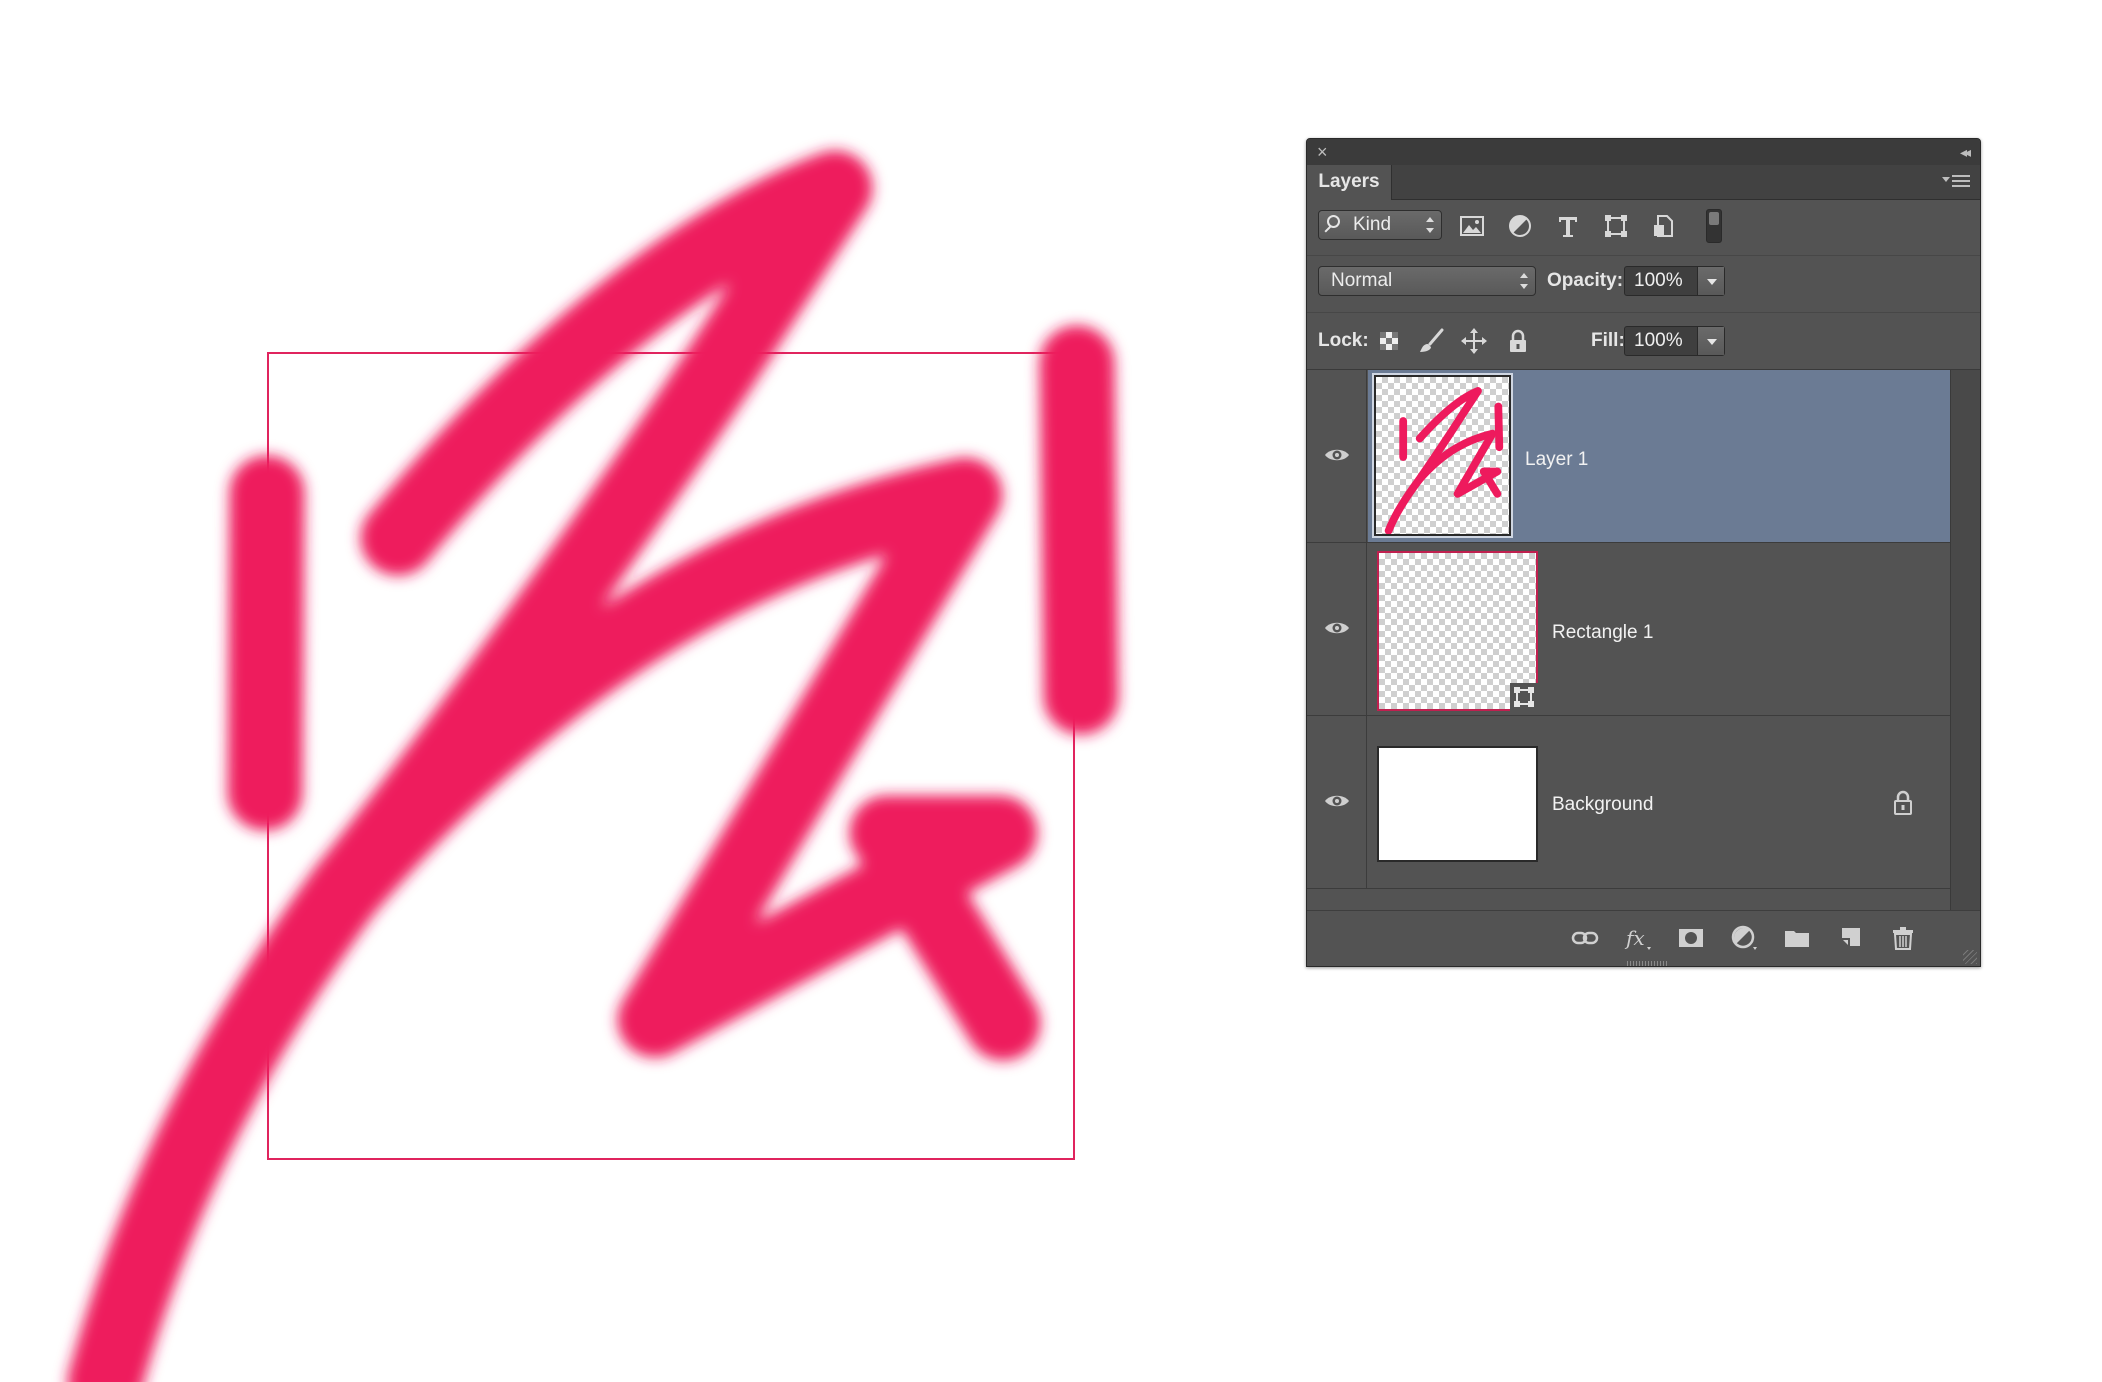 The height and width of the screenshot is (1382, 2102). Describe the element at coordinates (1568, 226) in the screenshot. I see `filter-type-icon` at that location.